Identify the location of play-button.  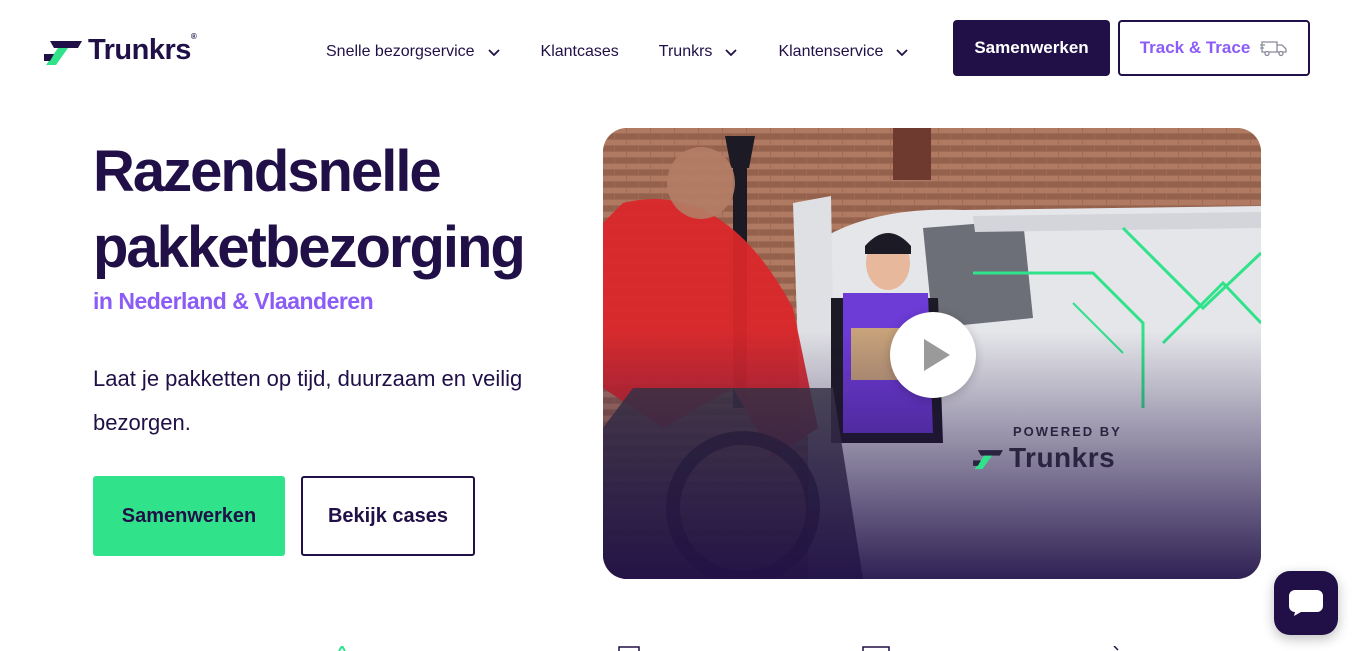
(933, 355).